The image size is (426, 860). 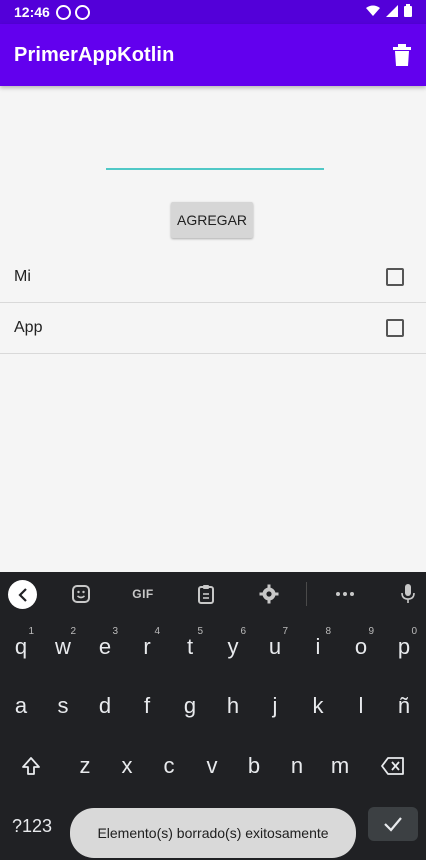 I want to click on toast-message: Elemento(s) borrado(s) exitosamente, so click(x=213, y=833).